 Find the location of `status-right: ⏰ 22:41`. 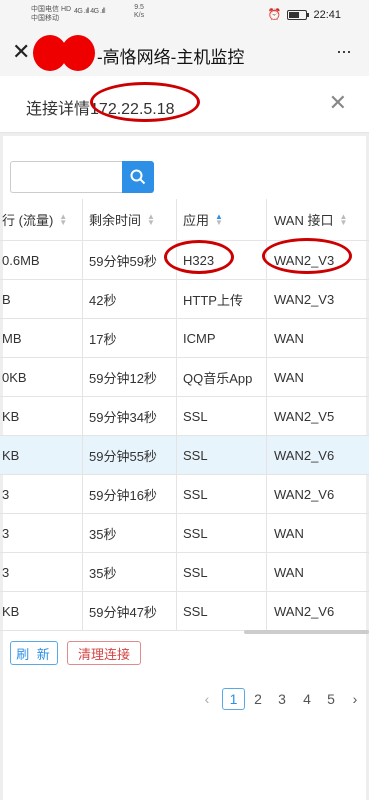

status-right: ⏰ 22:41 is located at coordinates (304, 15).